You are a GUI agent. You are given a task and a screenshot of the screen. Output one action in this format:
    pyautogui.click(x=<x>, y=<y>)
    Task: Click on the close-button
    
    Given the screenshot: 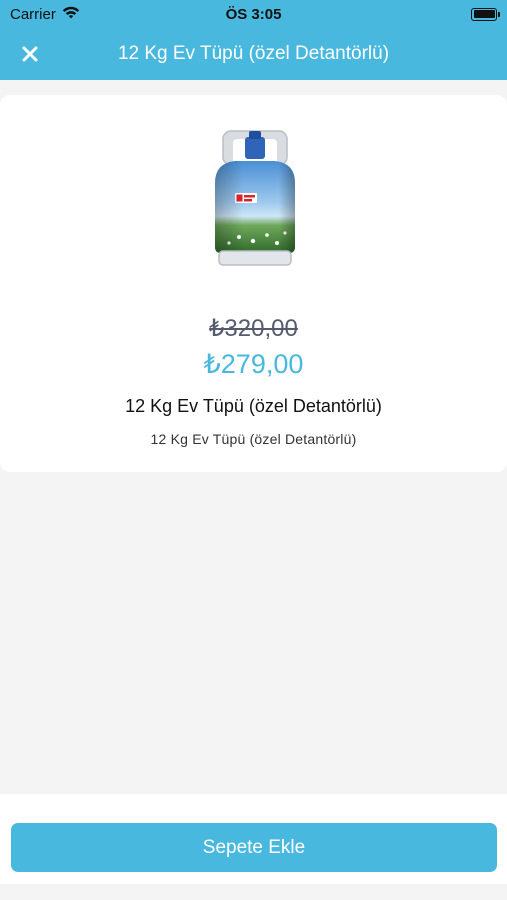 What is the action you would take?
    pyautogui.click(x=30, y=54)
    